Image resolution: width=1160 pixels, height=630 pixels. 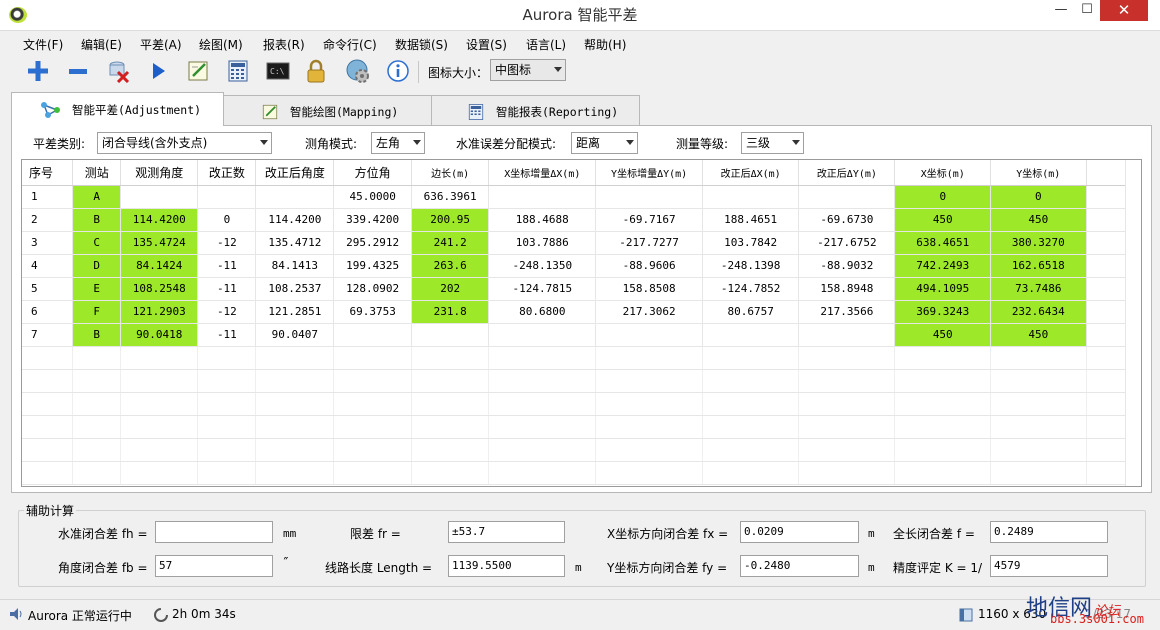 I want to click on cell-seq: 4, so click(x=48, y=266).